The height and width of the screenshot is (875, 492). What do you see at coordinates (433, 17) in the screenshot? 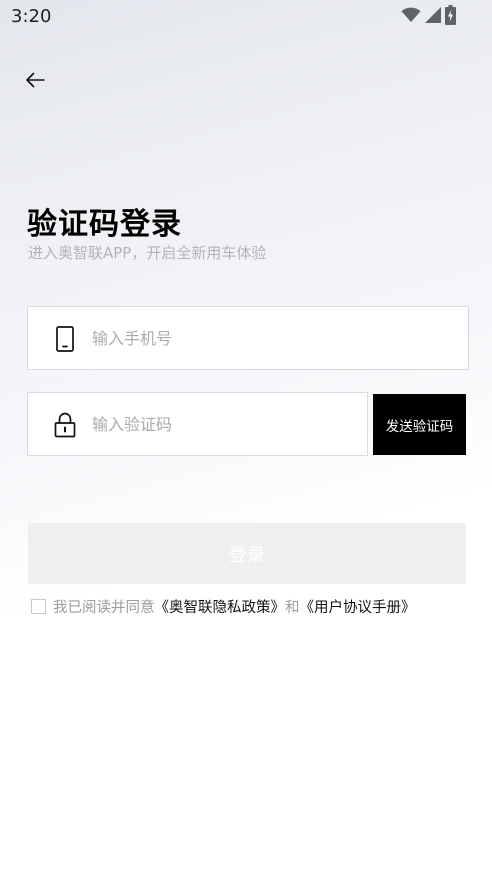
I see `signal-icon` at bounding box center [433, 17].